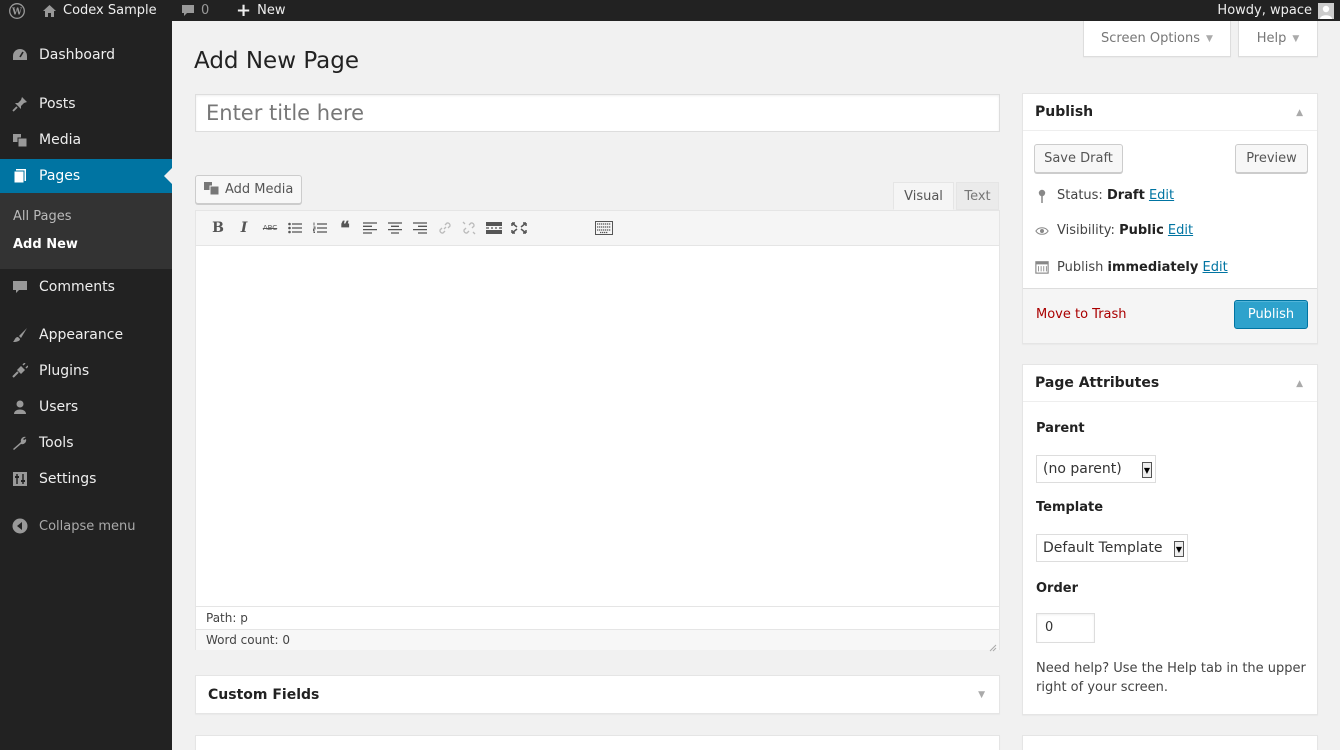 Image resolution: width=1340 pixels, height=750 pixels. What do you see at coordinates (218, 228) in the screenshot?
I see `bold-icon: B` at bounding box center [218, 228].